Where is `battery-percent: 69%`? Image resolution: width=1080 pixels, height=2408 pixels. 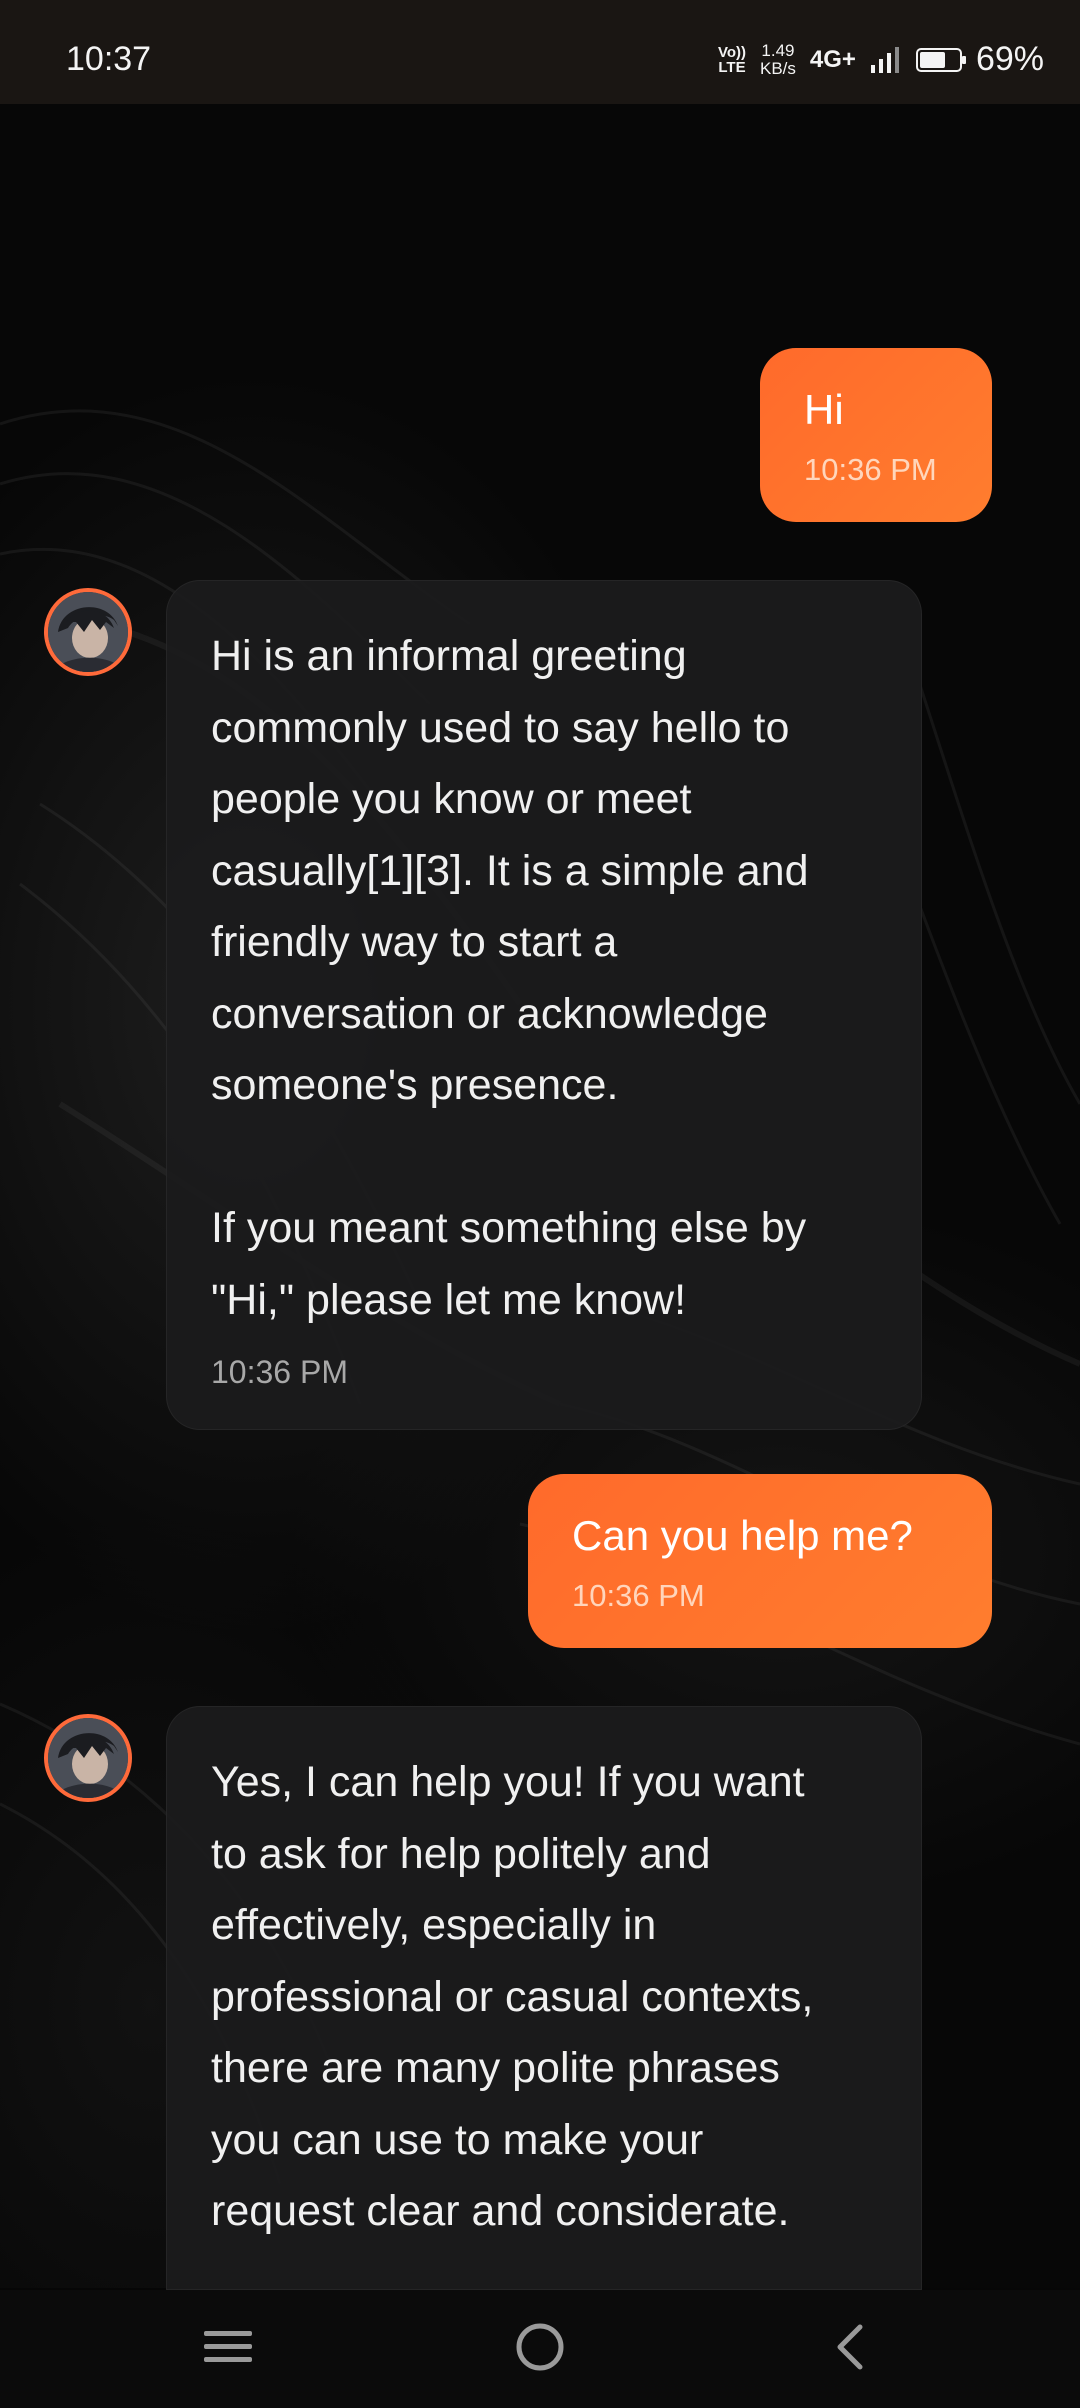
battery-percent: 69% is located at coordinates (1009, 59).